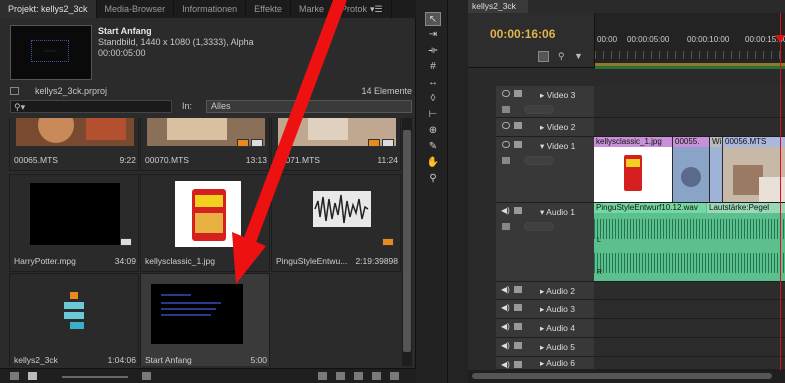 This screenshot has width=785, height=383. What do you see at coordinates (433, 163) in the screenshot?
I see `hand-tool-icon: ✋` at bounding box center [433, 163].